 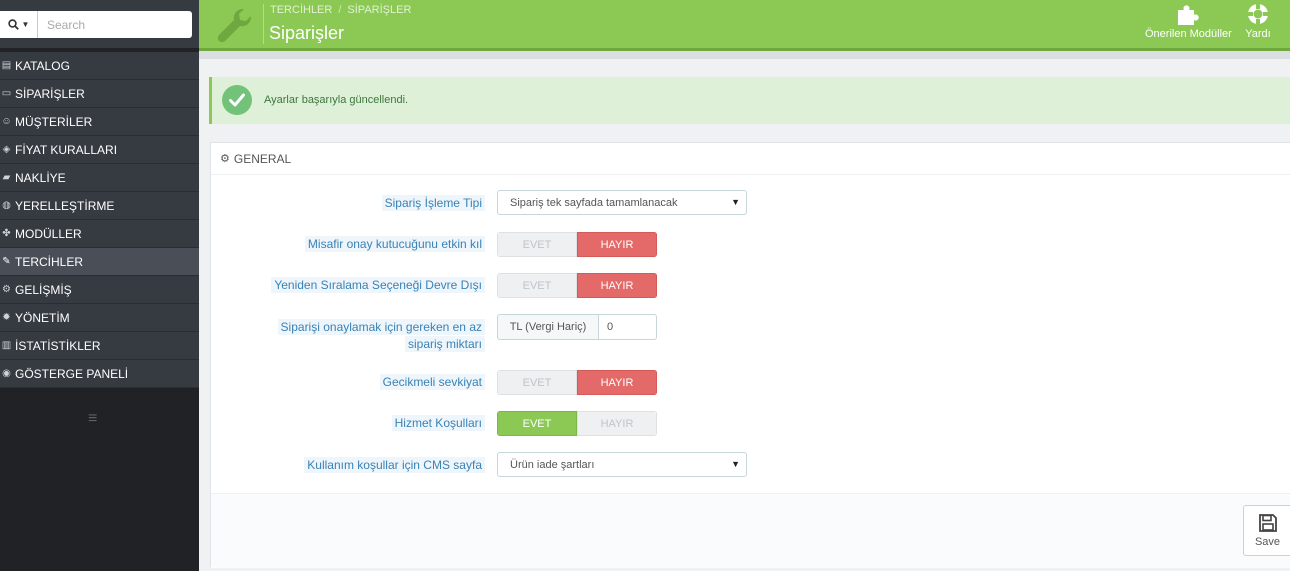 I want to click on min-amount-label-line2: sipariş miktarı, so click(x=444, y=344).